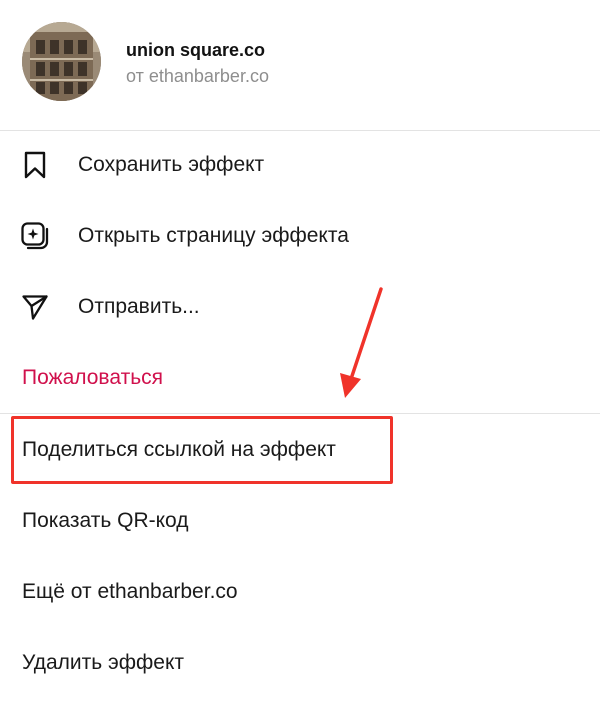 Image resolution: width=600 pixels, height=701 pixels. Describe the element at coordinates (361, 342) in the screenshot. I see `annotation-arrow-icon` at that location.